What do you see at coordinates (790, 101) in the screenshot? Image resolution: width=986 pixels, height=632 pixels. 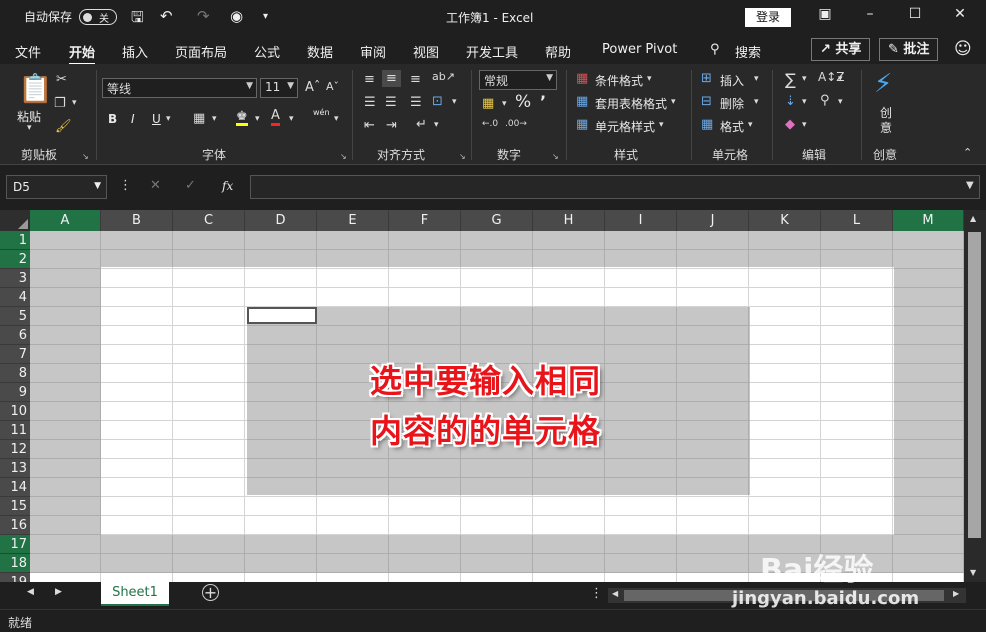 I see `fill-icon: ⇣` at bounding box center [790, 101].